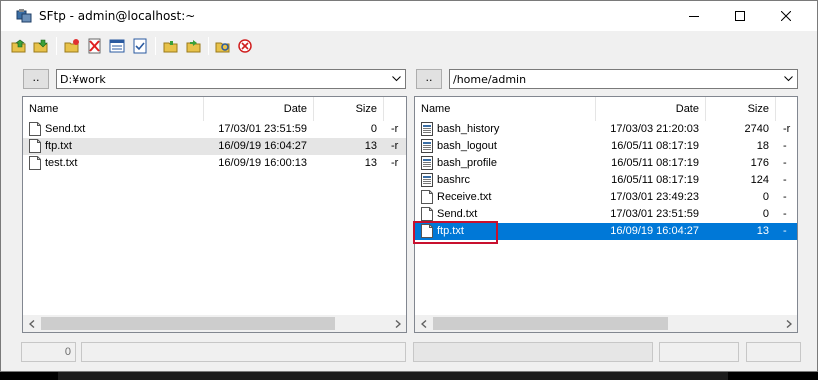 Image resolution: width=818 pixels, height=380 pixels. I want to click on move-right-icon, so click(194, 46).